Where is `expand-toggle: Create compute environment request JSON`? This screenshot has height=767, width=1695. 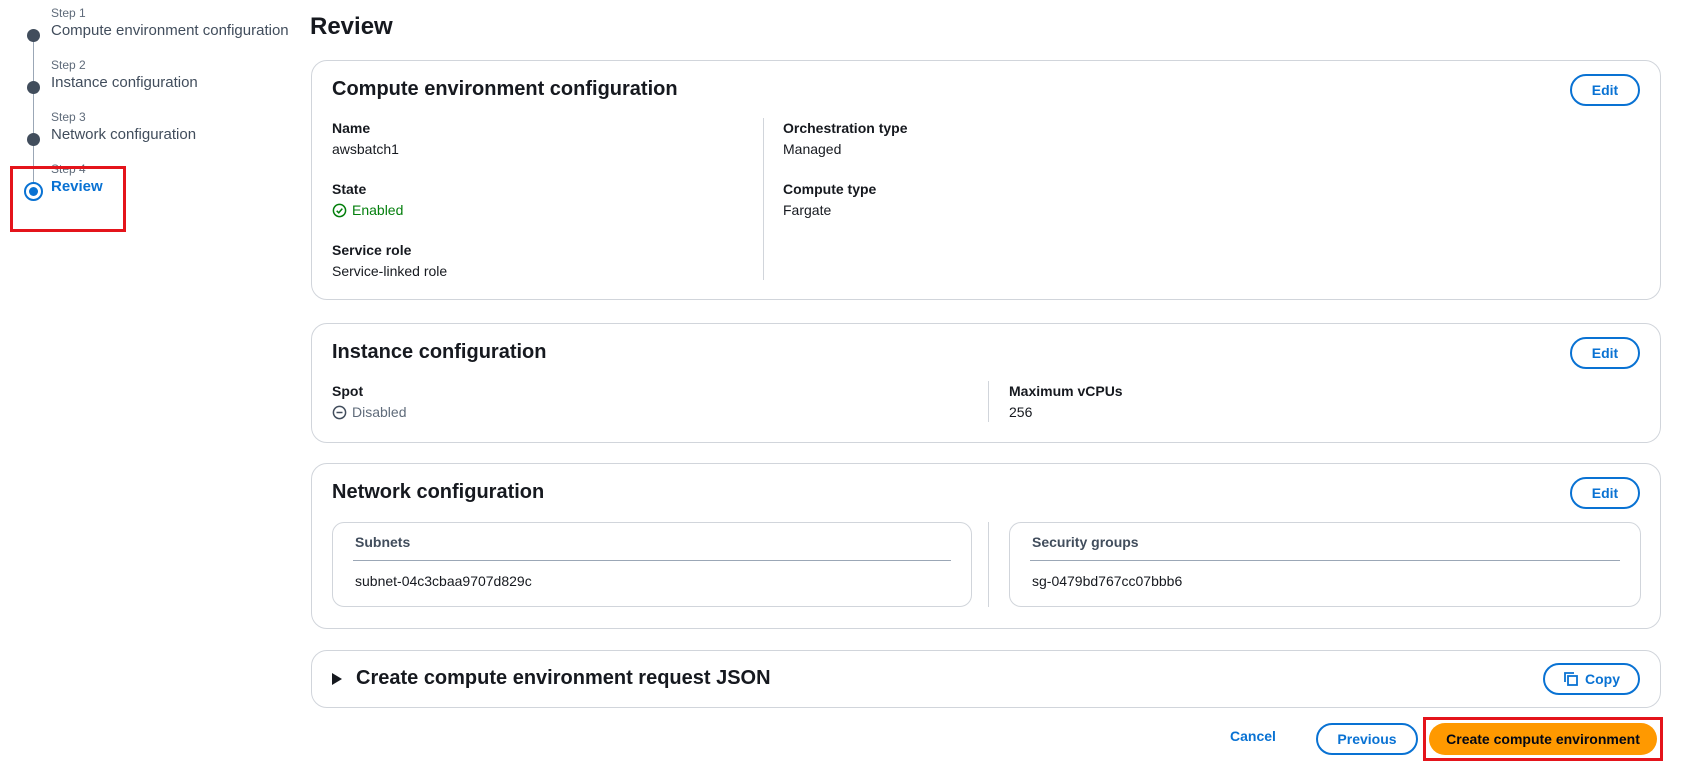 expand-toggle: Create compute environment request JSON is located at coordinates (551, 678).